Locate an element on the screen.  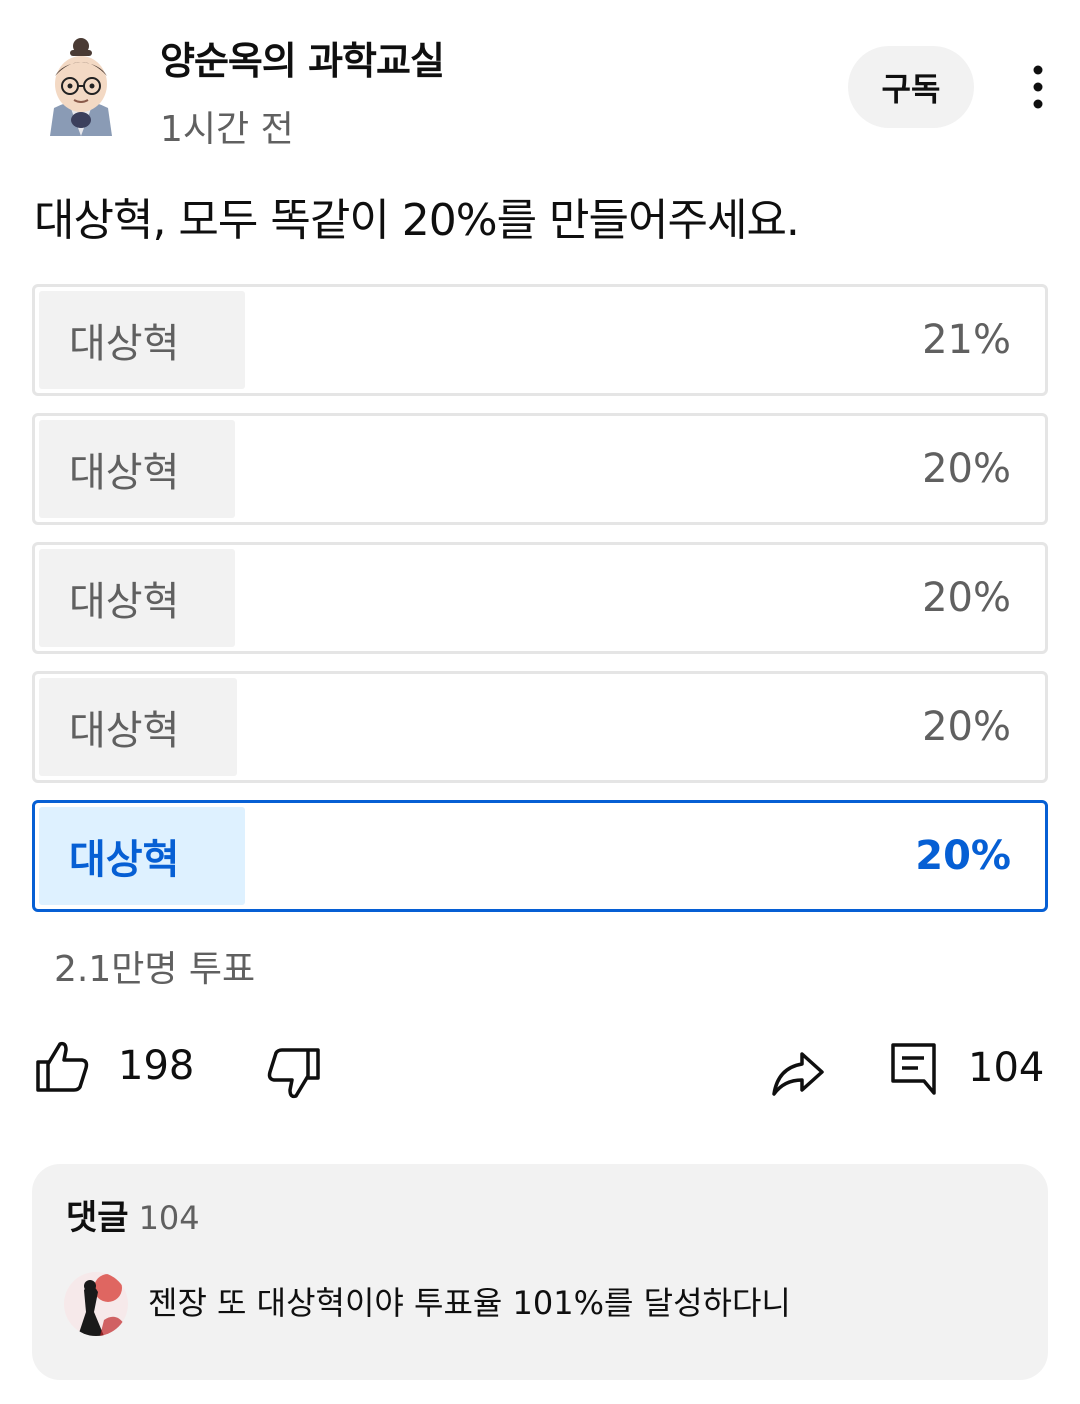
thumb-down-icon is located at coordinates (293, 1073).